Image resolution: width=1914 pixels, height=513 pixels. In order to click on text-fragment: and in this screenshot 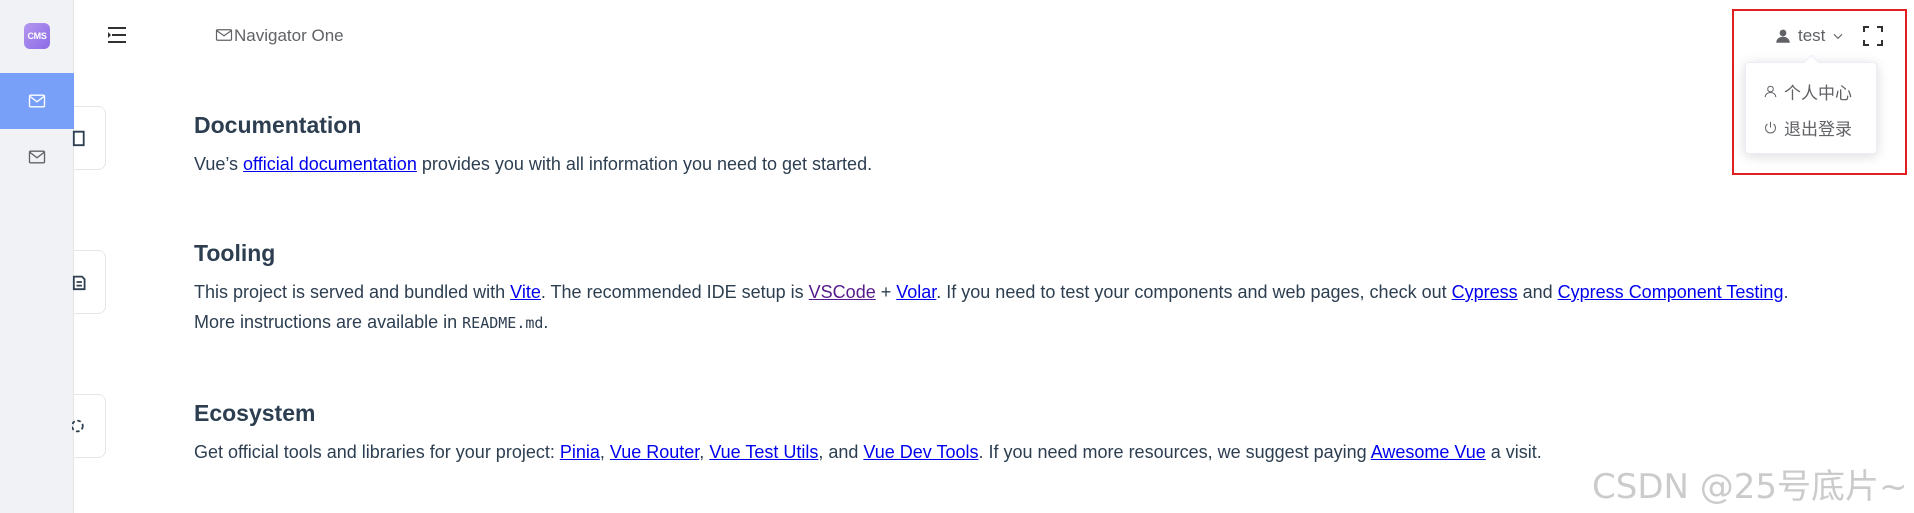, I will do `click(1537, 292)`.